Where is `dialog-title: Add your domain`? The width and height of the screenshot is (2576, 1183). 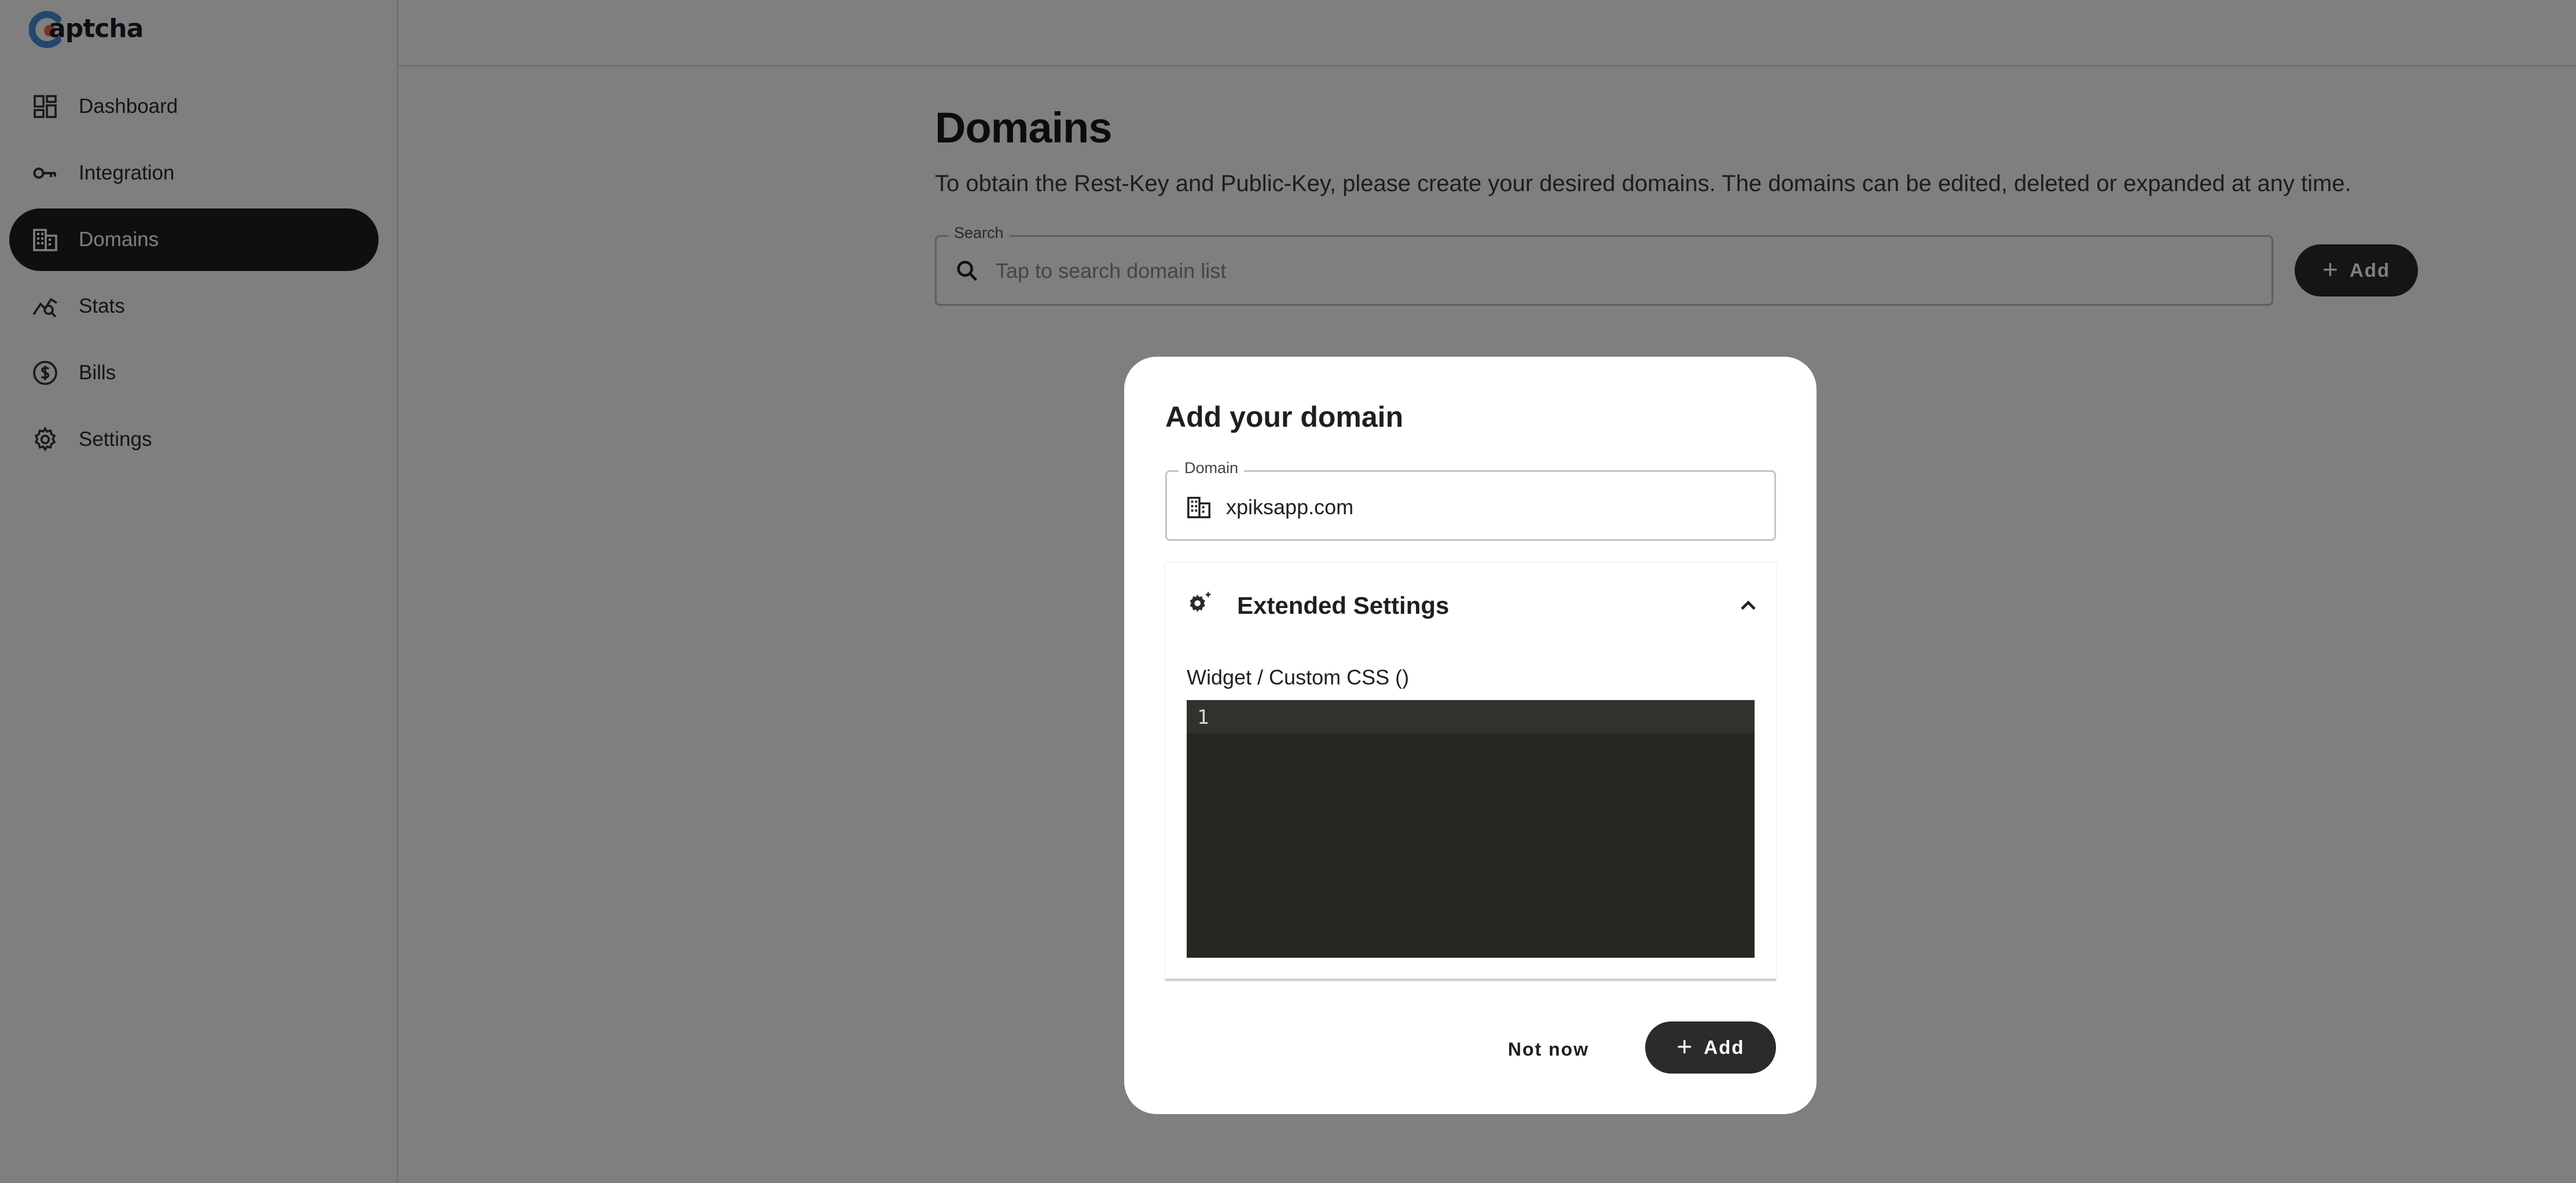
dialog-title: Add your domain is located at coordinates (1284, 417).